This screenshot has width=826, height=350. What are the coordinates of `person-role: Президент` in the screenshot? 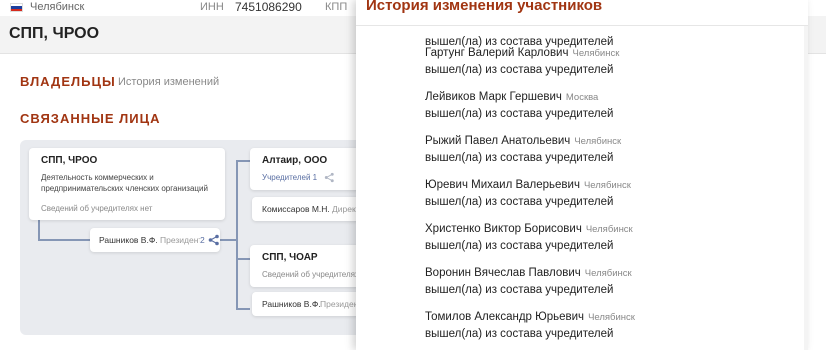 It's located at (180, 240).